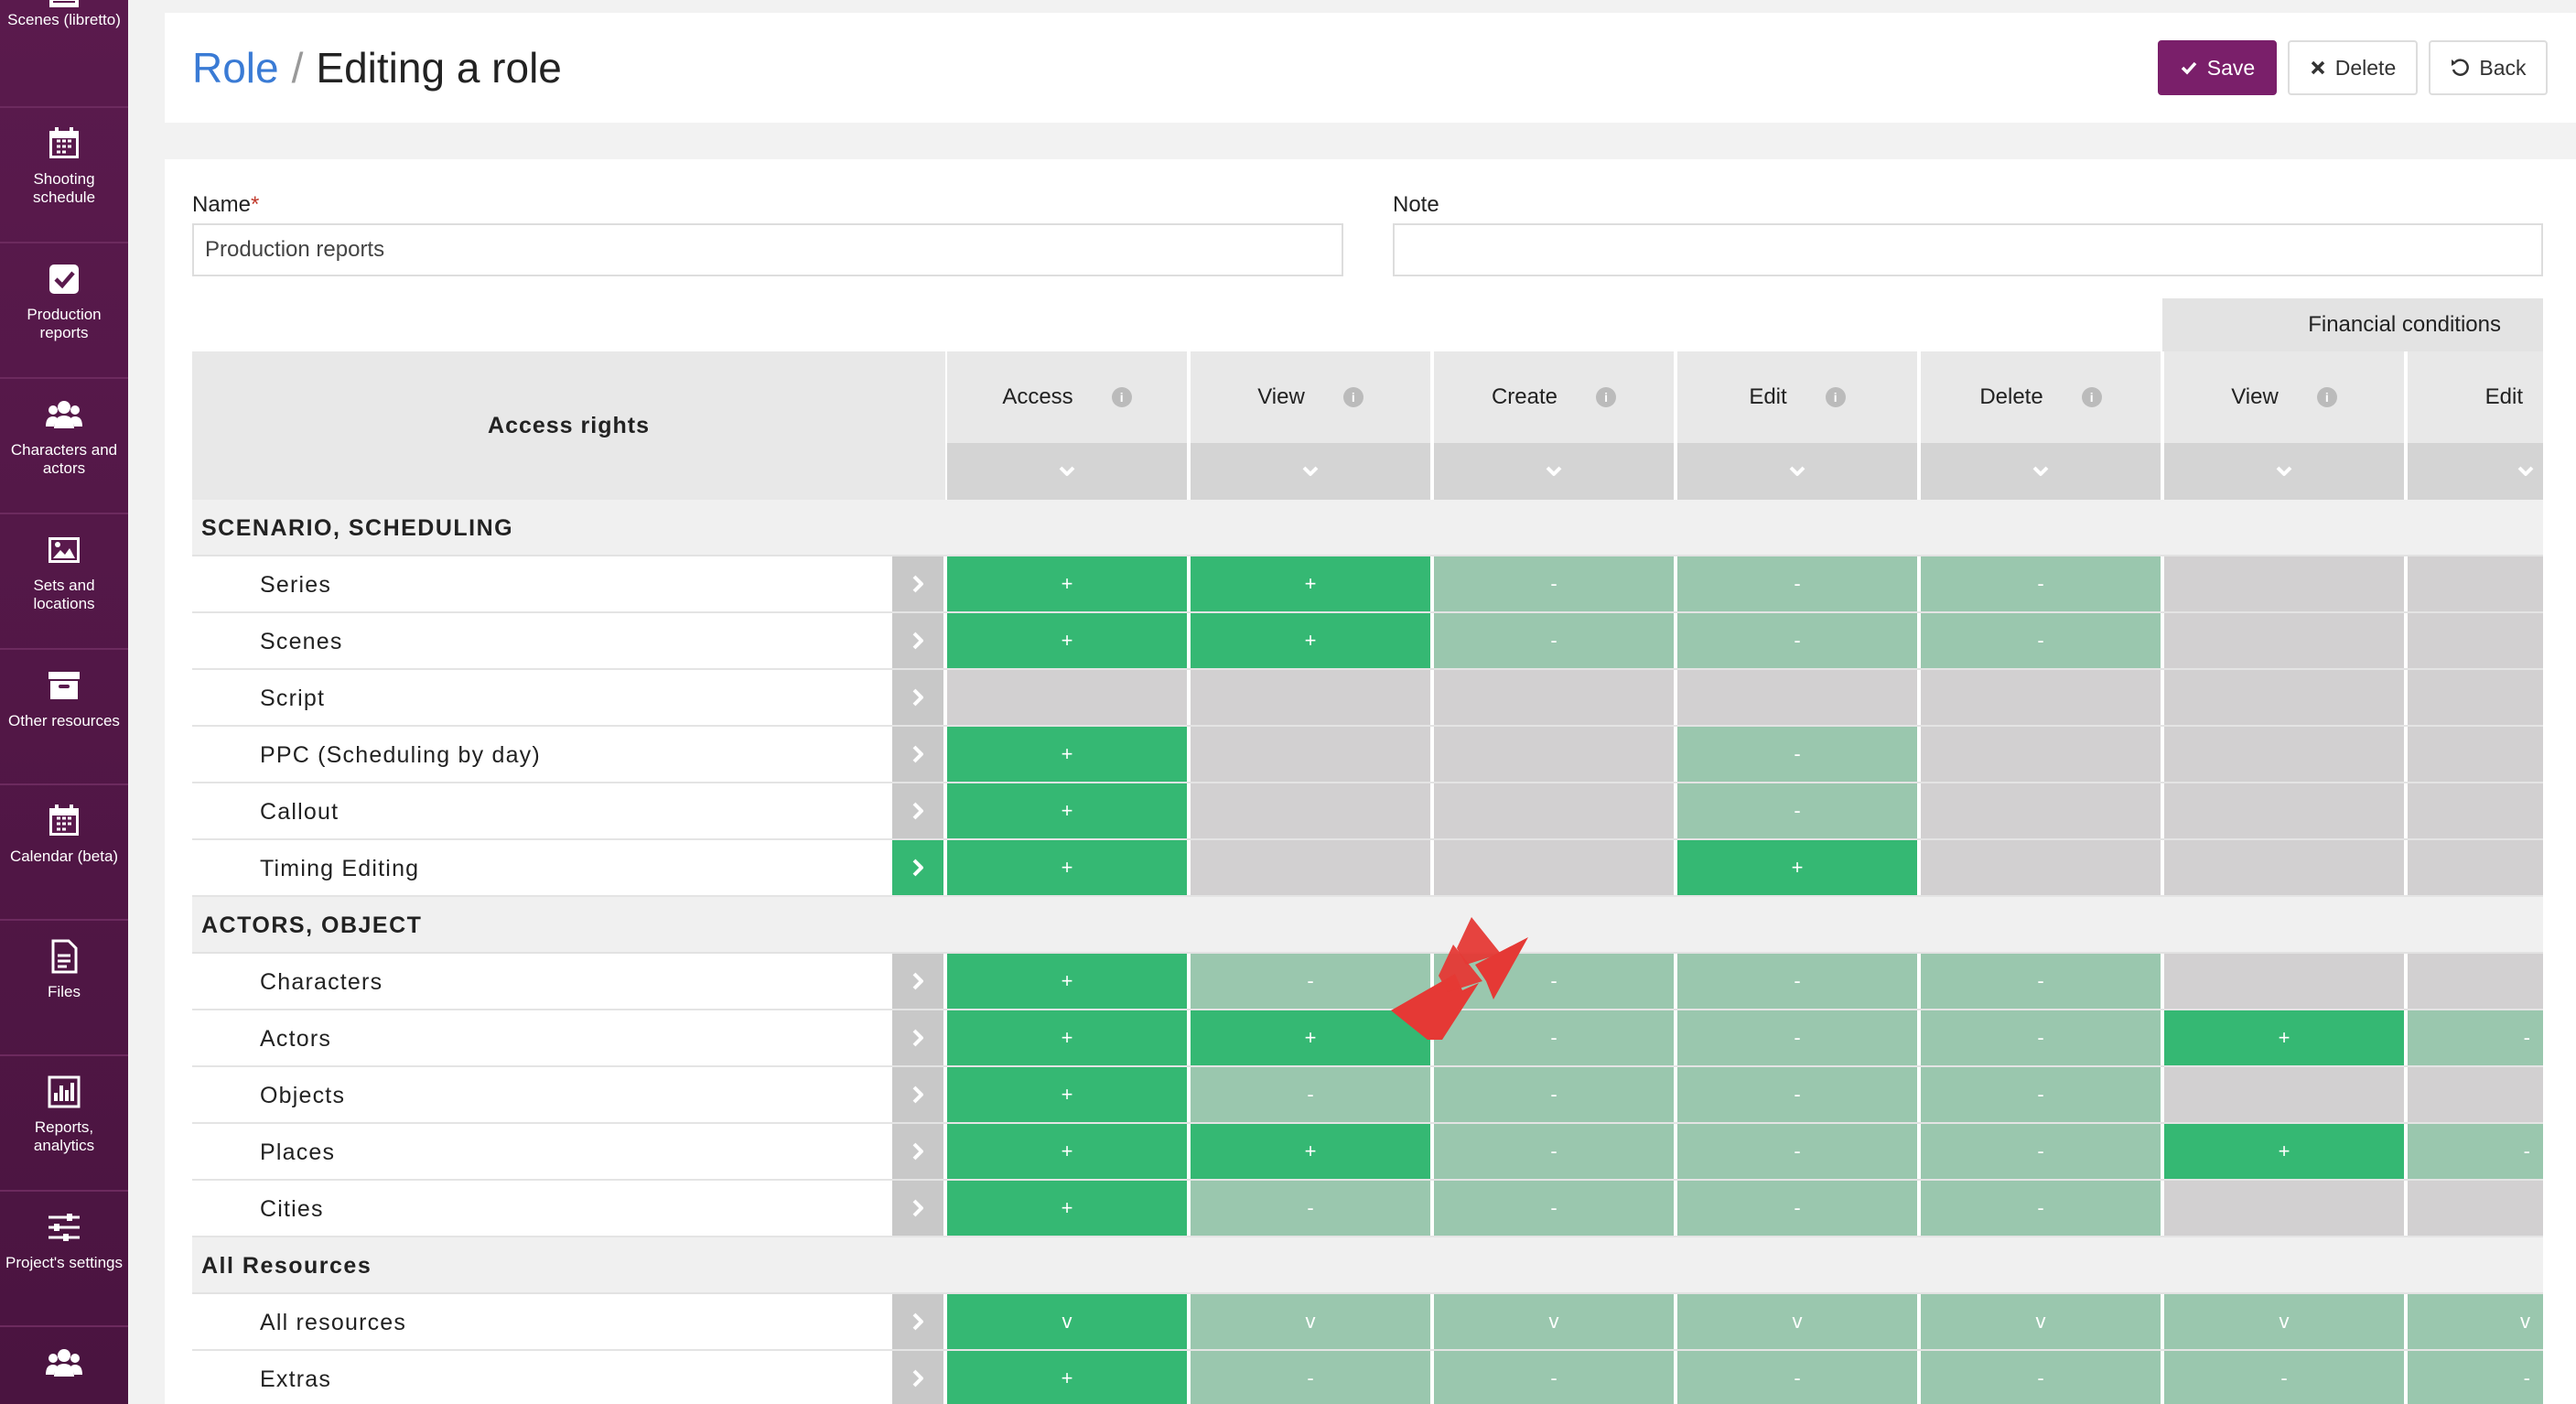  I want to click on sidebar-item-settings: Project's settings, so click(64, 1259).